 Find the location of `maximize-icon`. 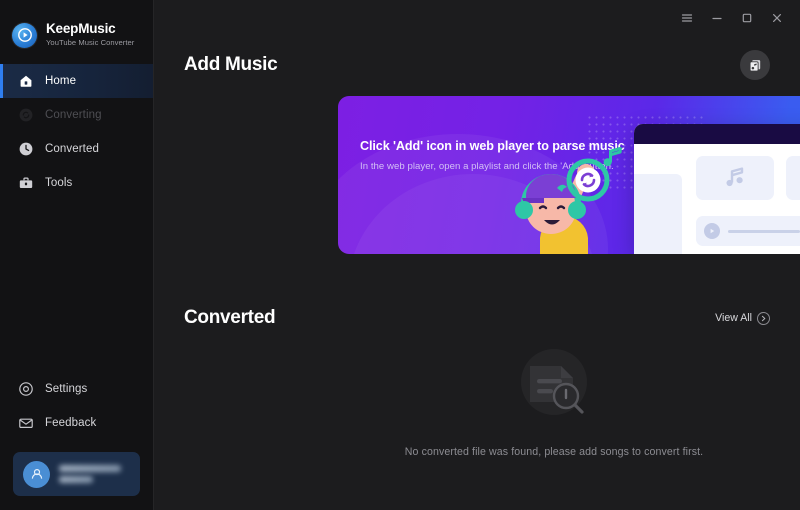

maximize-icon is located at coordinates (747, 18).